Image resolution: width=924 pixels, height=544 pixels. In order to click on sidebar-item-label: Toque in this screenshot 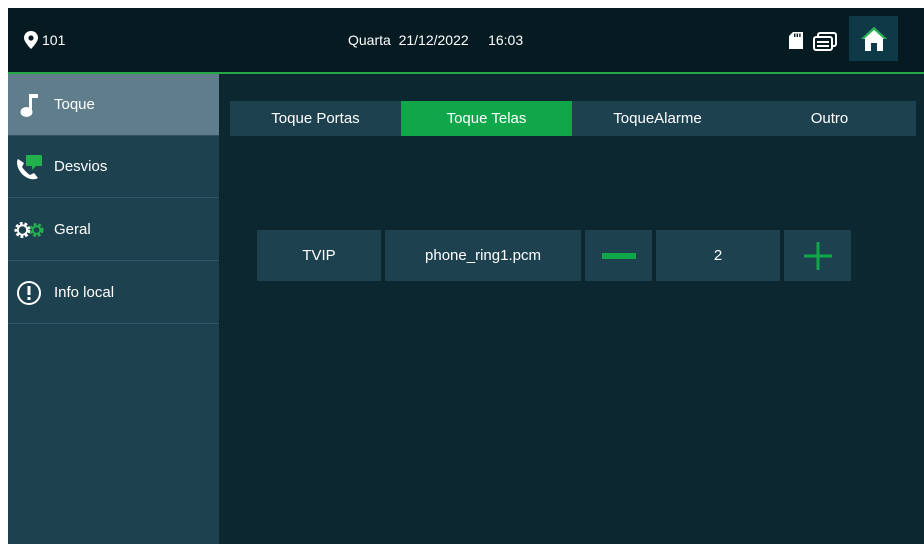, I will do `click(74, 104)`.